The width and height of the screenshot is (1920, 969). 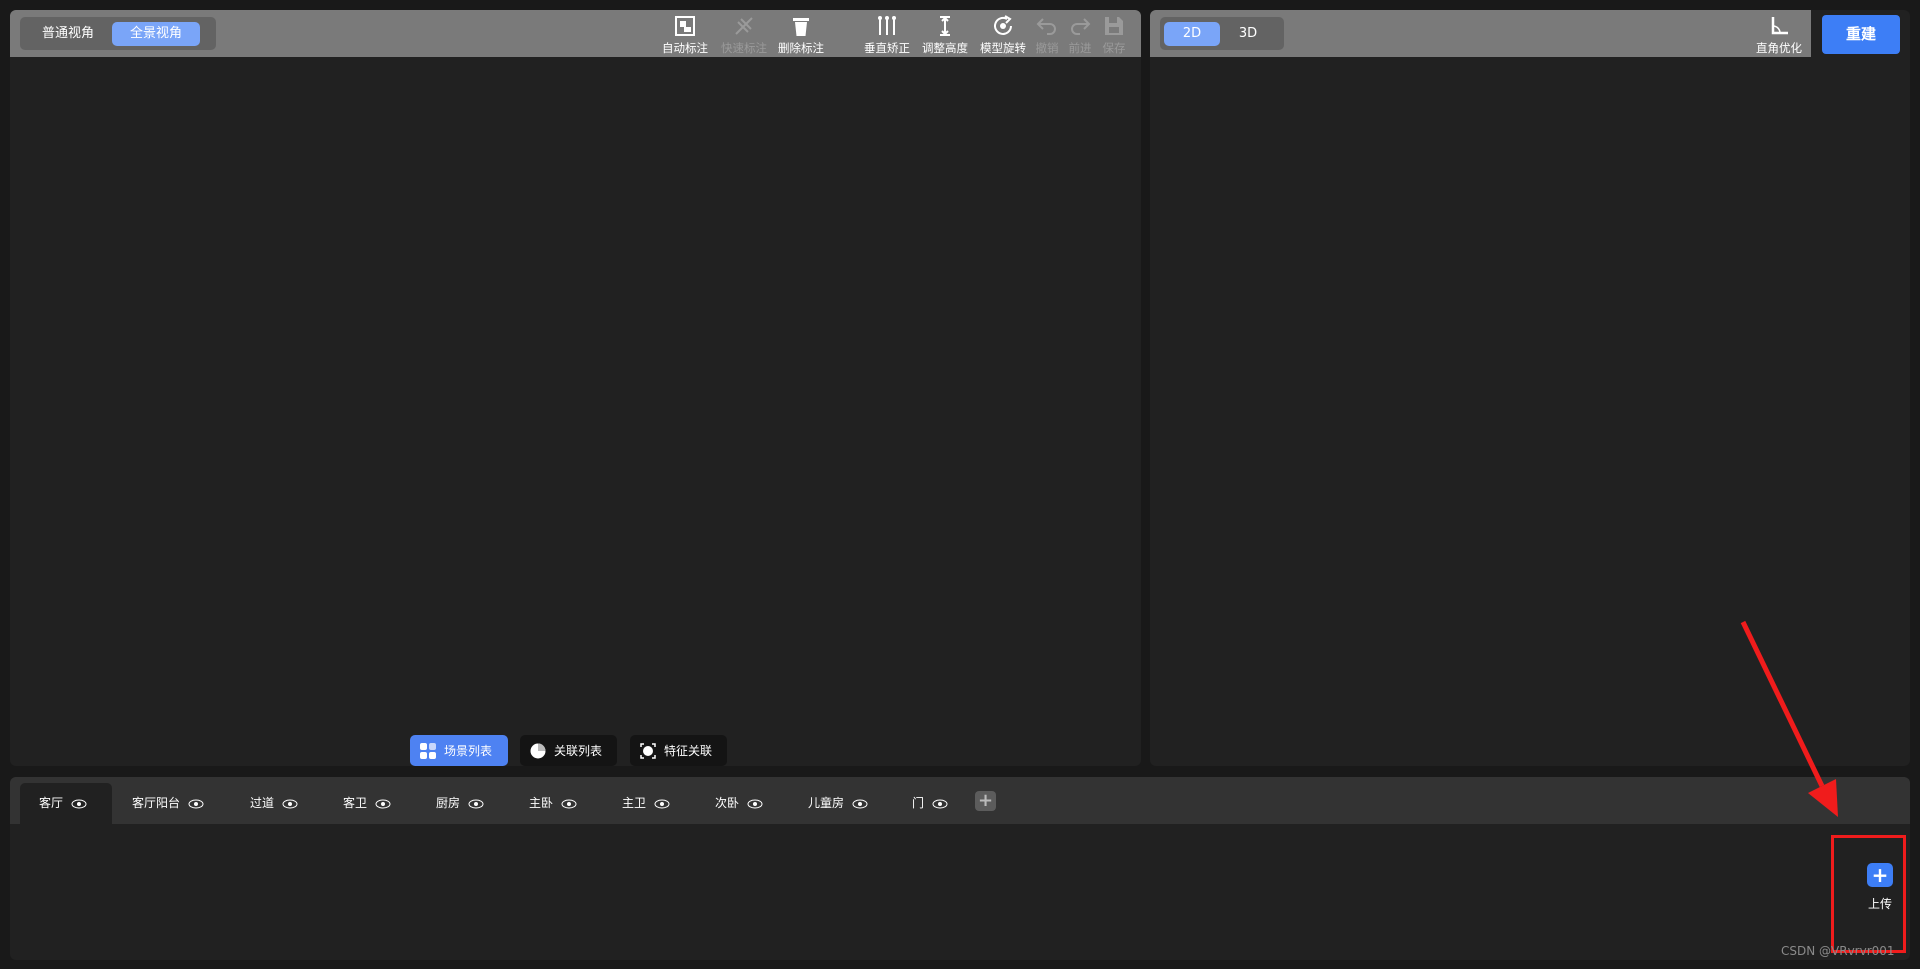 What do you see at coordinates (918, 803) in the screenshot?
I see `tab-label: 门` at bounding box center [918, 803].